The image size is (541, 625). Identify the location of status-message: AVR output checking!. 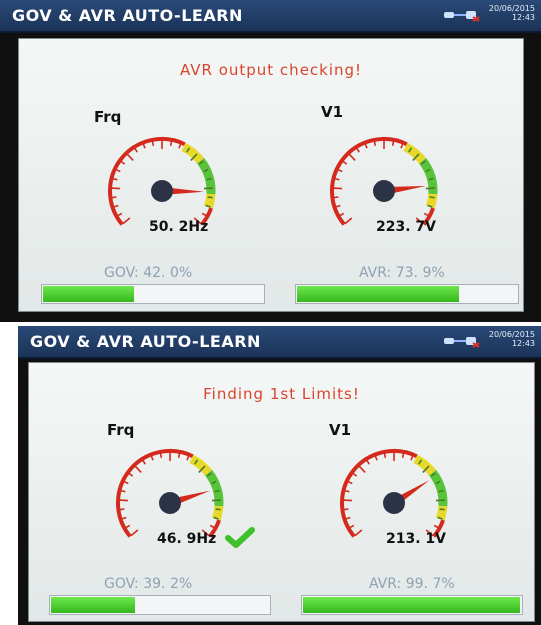
(271, 70).